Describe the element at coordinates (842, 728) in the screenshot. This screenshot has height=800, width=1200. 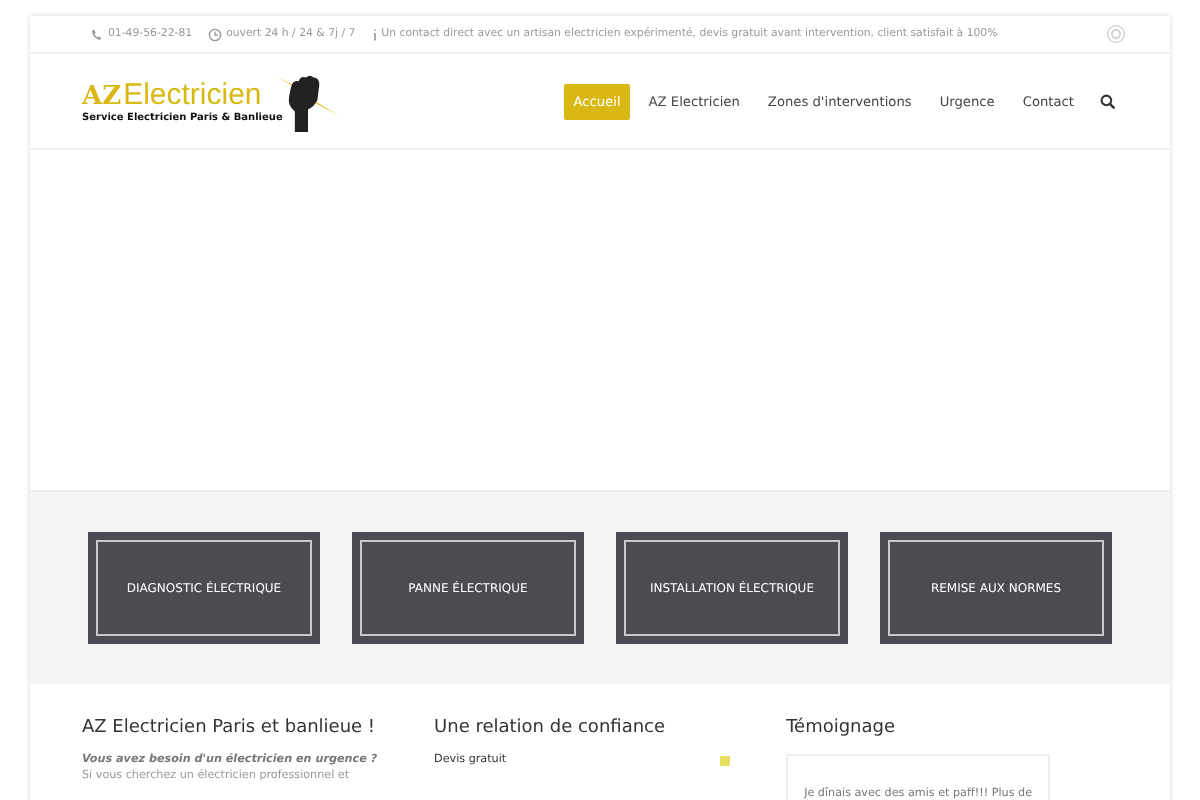
I see `section-title: Témoignage` at that location.